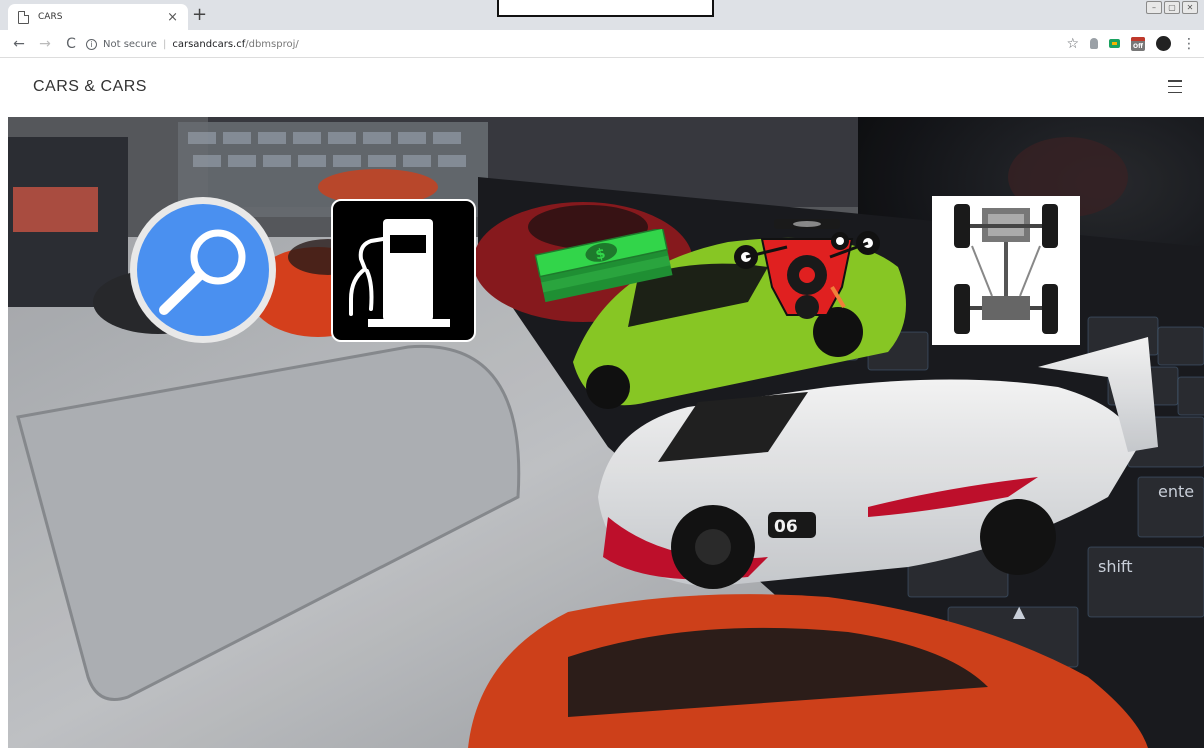  What do you see at coordinates (1072, 44) in the screenshot?
I see `star-icon: ☆` at bounding box center [1072, 44].